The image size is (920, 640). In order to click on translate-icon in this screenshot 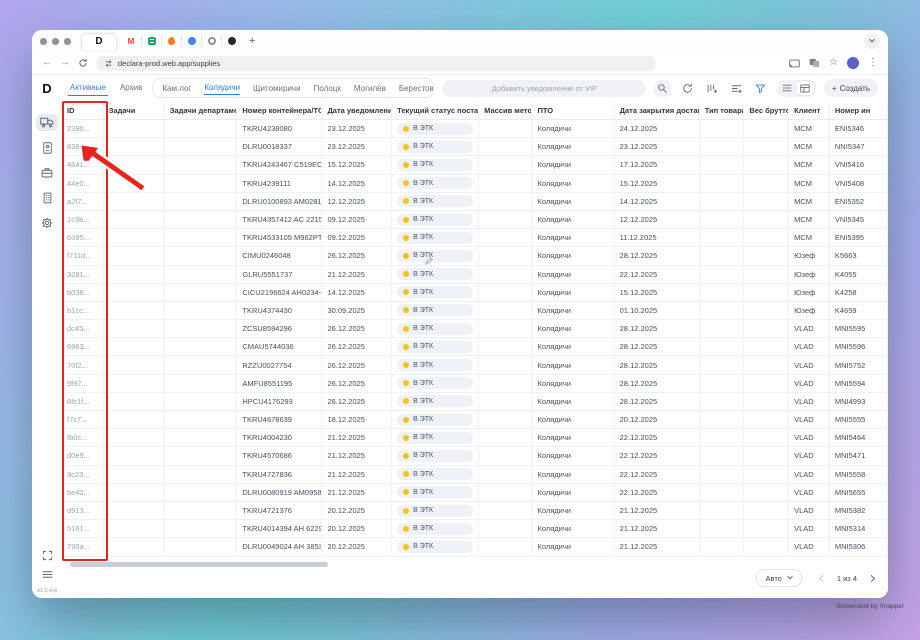, I will do `click(814, 63)`.